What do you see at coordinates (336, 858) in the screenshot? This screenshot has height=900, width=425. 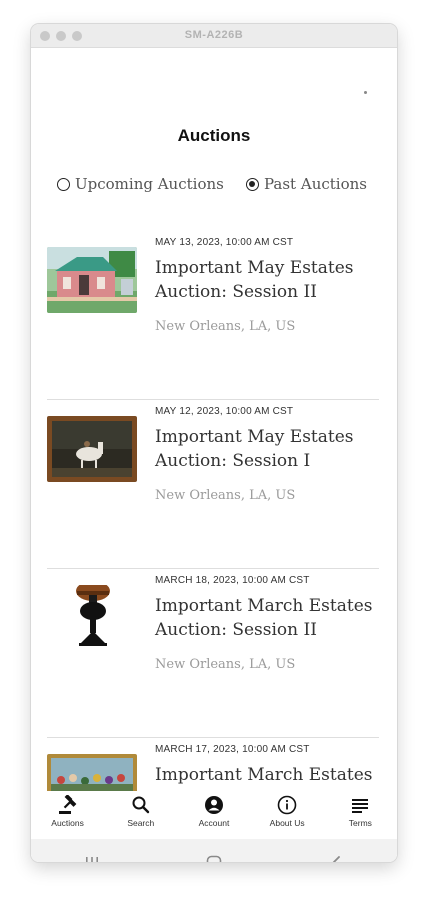 I see `back-icon` at bounding box center [336, 858].